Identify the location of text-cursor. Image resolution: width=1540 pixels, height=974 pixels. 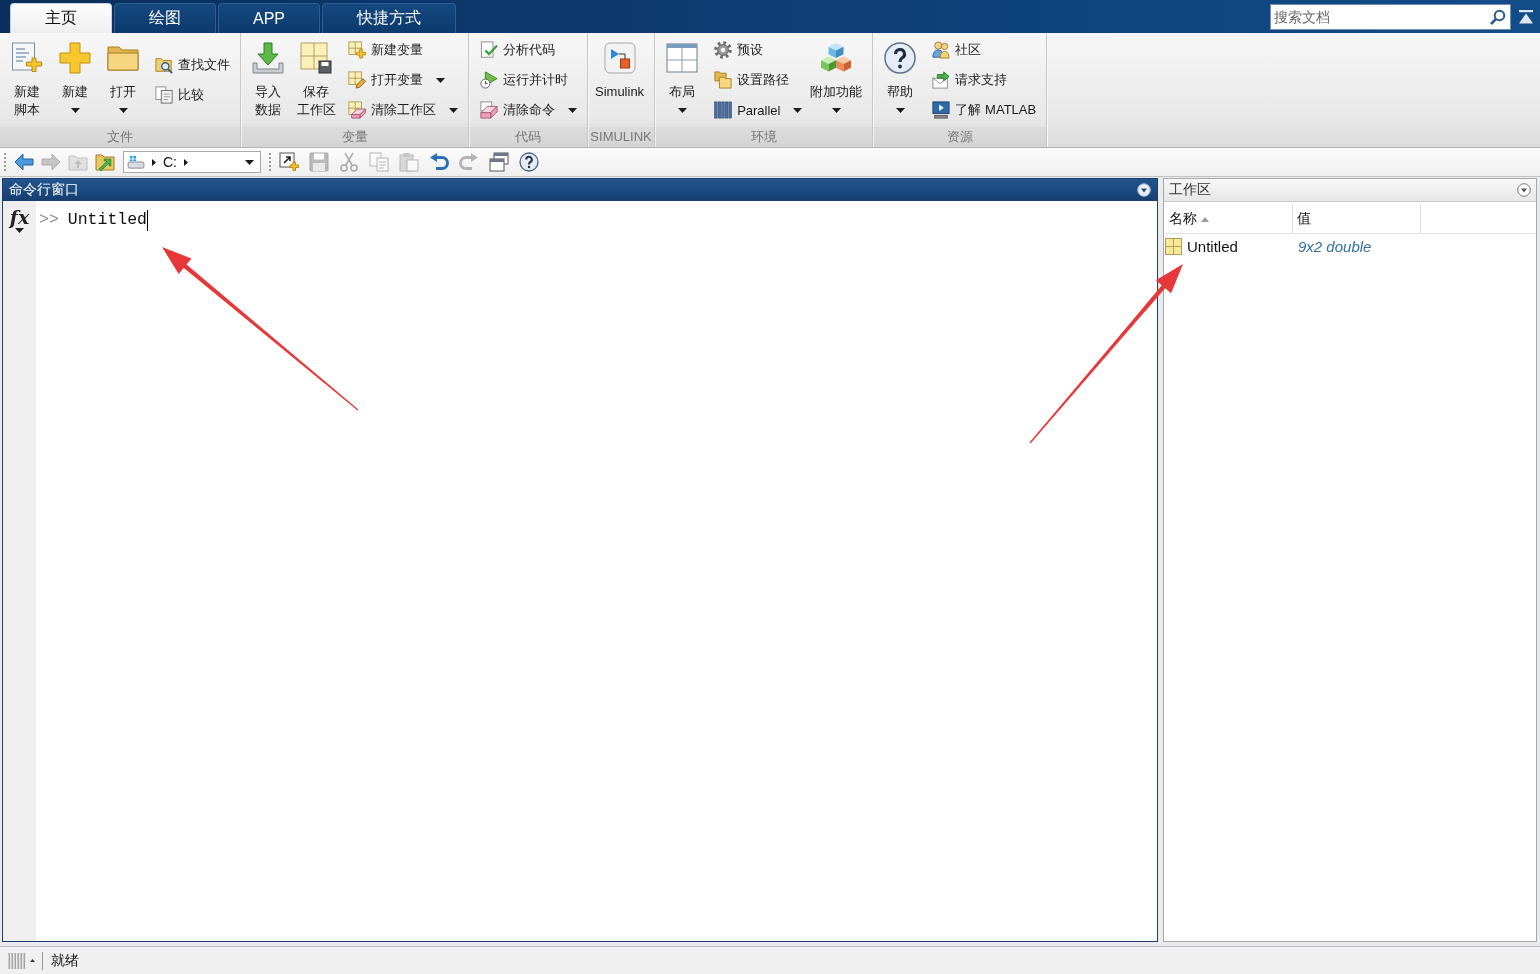
(148, 220).